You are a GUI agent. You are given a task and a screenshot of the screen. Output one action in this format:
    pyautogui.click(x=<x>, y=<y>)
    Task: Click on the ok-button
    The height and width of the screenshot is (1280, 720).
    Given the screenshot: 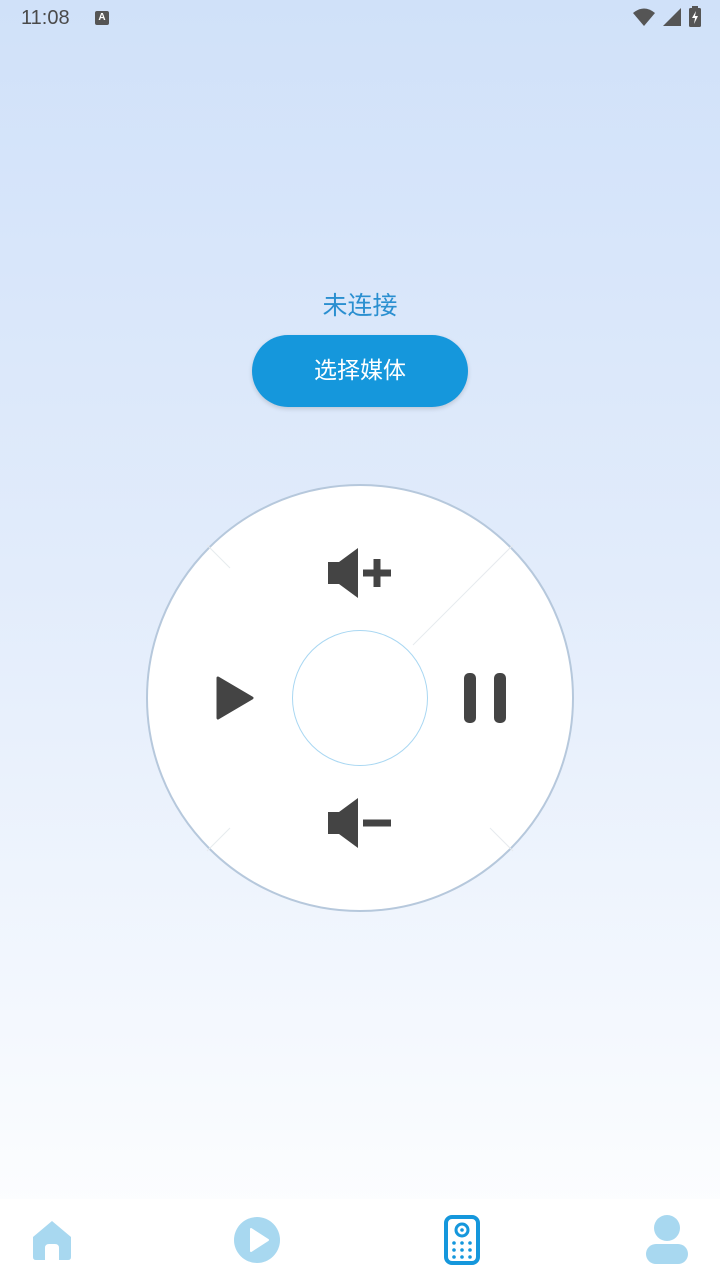 What is the action you would take?
    pyautogui.click(x=360, y=698)
    